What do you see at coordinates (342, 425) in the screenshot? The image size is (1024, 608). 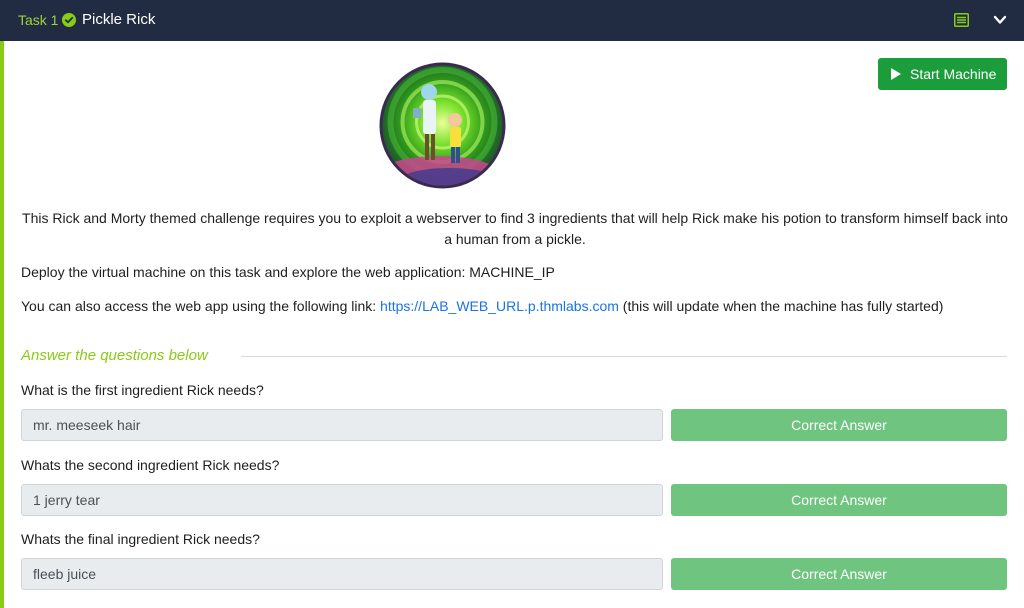 I see `answer-1-field: mr. meeseek hair` at bounding box center [342, 425].